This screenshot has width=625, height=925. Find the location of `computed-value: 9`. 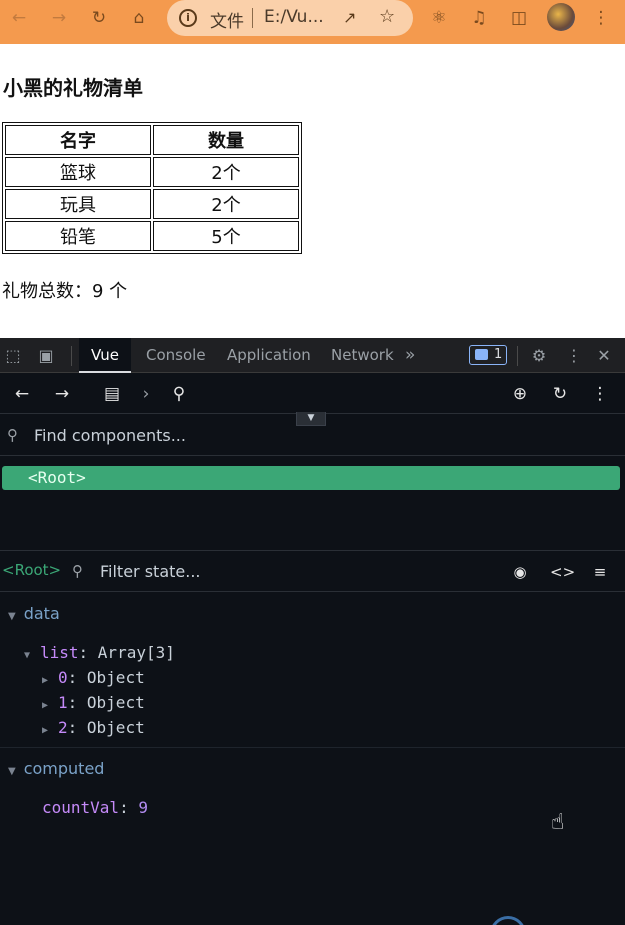

computed-value: 9 is located at coordinates (143, 807).